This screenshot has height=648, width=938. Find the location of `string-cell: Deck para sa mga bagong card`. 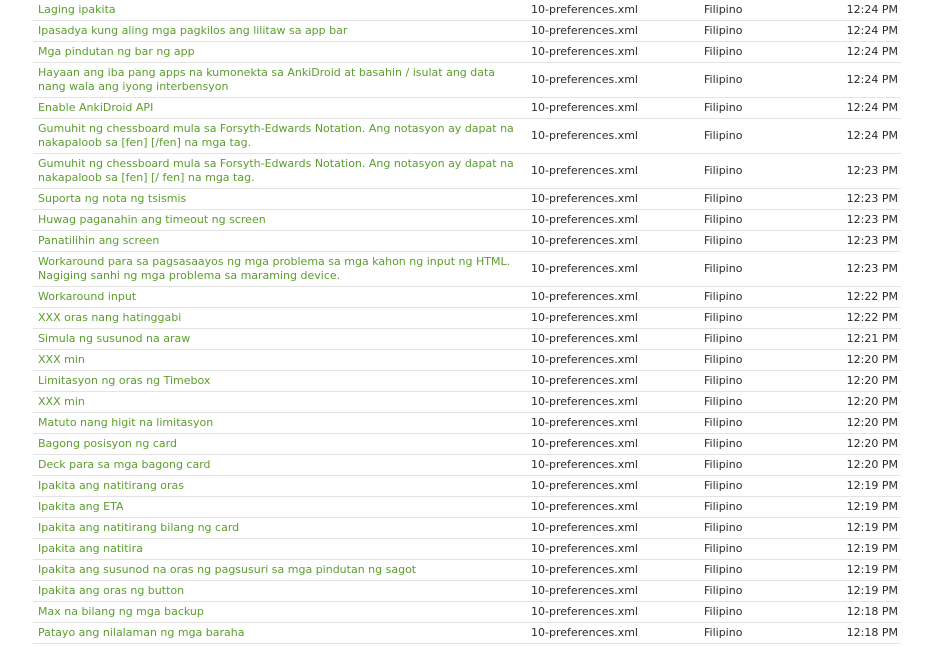

string-cell: Deck para sa mga bagong card is located at coordinates (279, 465).